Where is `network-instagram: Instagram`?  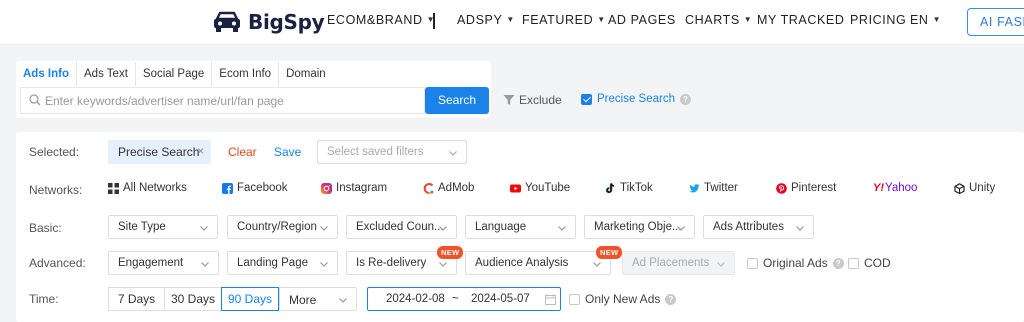
network-instagram: Instagram is located at coordinates (354, 188).